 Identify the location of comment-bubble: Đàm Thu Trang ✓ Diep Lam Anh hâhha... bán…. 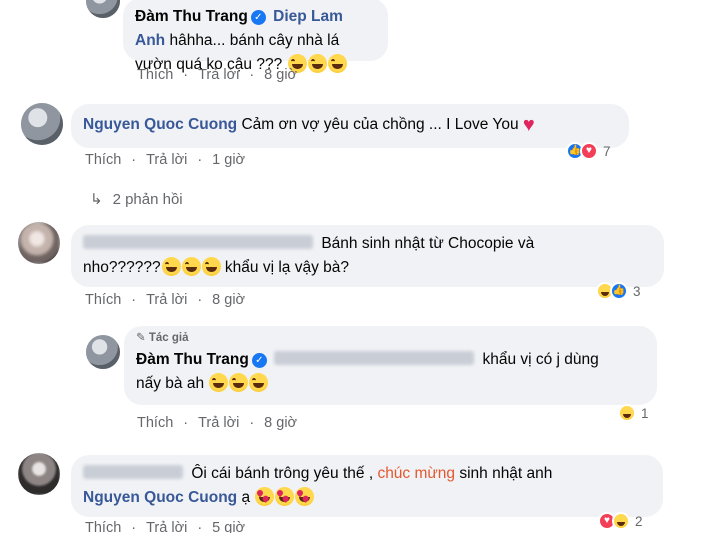
(255, 36).